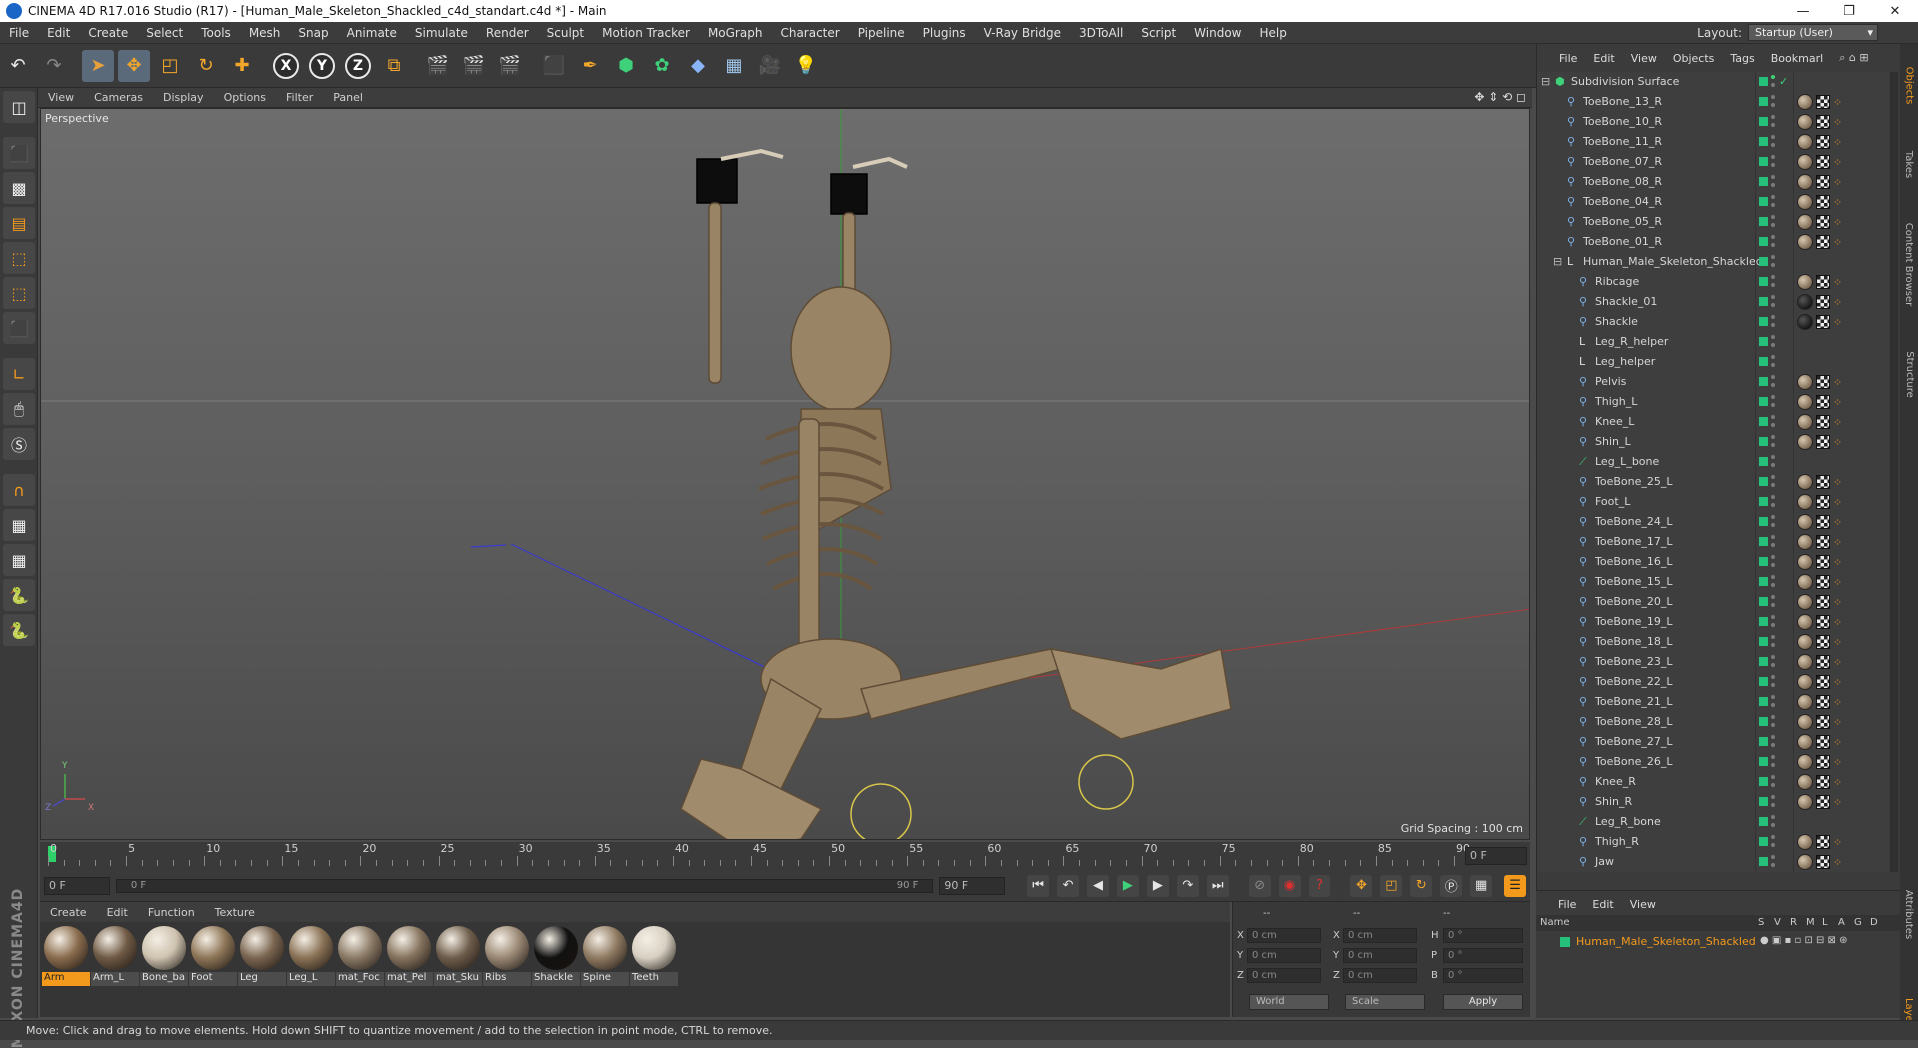  What do you see at coordinates (394, 66) in the screenshot?
I see `coordinate-system-button: ⧉` at bounding box center [394, 66].